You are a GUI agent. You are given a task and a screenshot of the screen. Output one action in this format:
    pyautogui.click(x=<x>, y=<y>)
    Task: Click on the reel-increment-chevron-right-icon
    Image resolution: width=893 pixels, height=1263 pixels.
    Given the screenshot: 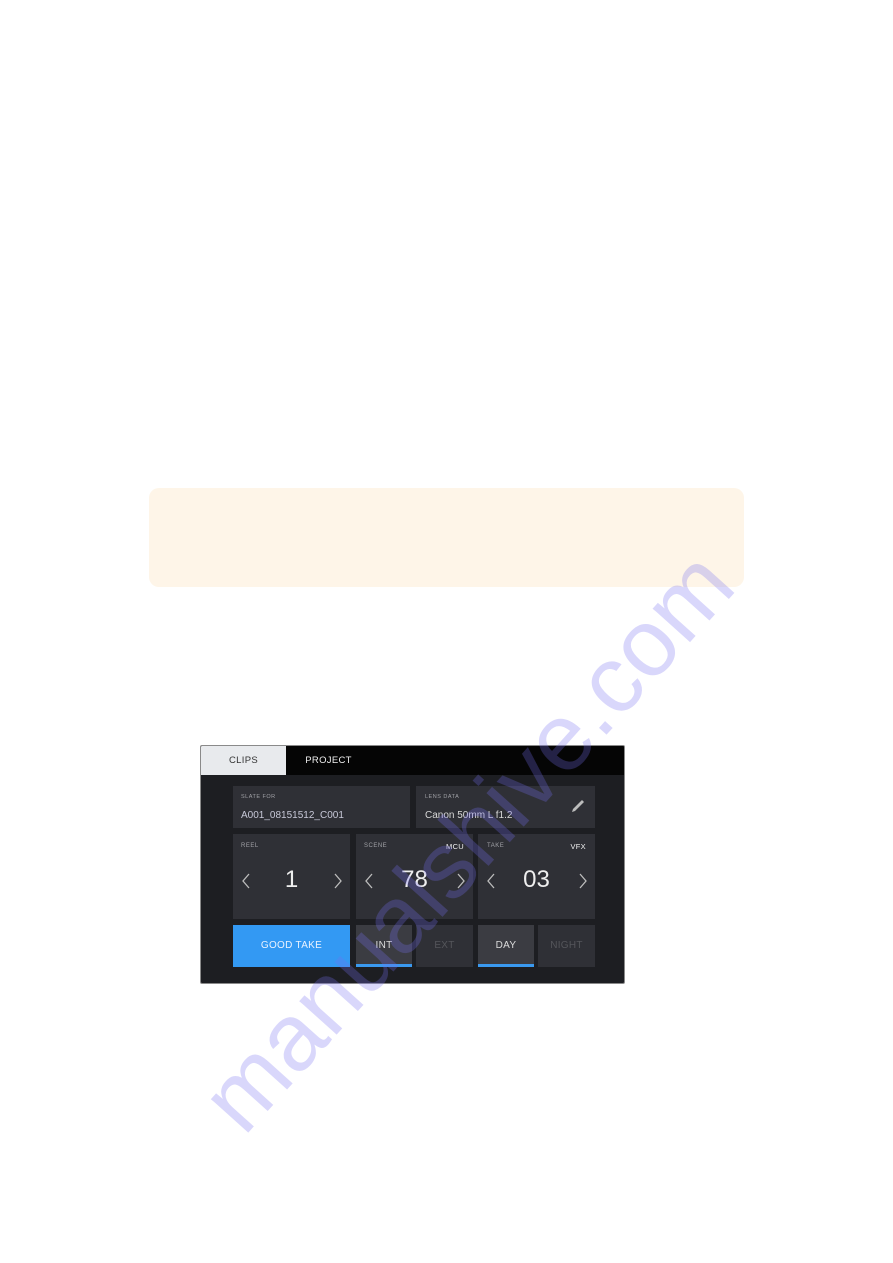 What is the action you would take?
    pyautogui.click(x=338, y=881)
    